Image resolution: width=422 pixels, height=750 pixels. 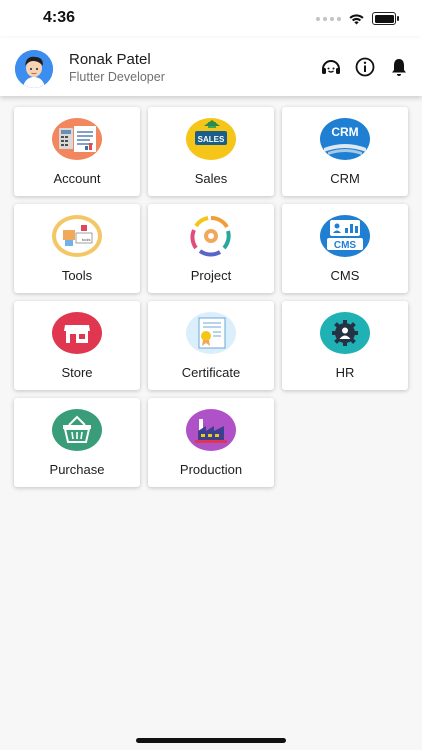 What do you see at coordinates (211, 67) in the screenshot?
I see `app-header: Ronak Patel Flutter Developer` at bounding box center [211, 67].